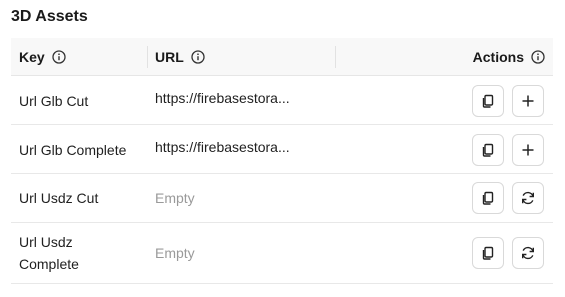  Describe the element at coordinates (73, 150) in the screenshot. I see `row-key: Url Glb Complete` at that location.